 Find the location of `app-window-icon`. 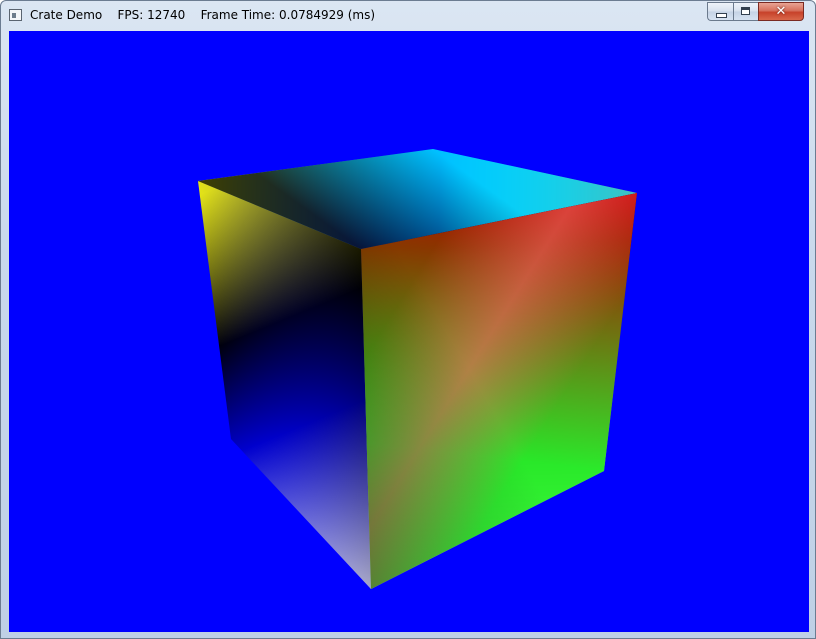

app-window-icon is located at coordinates (15, 15).